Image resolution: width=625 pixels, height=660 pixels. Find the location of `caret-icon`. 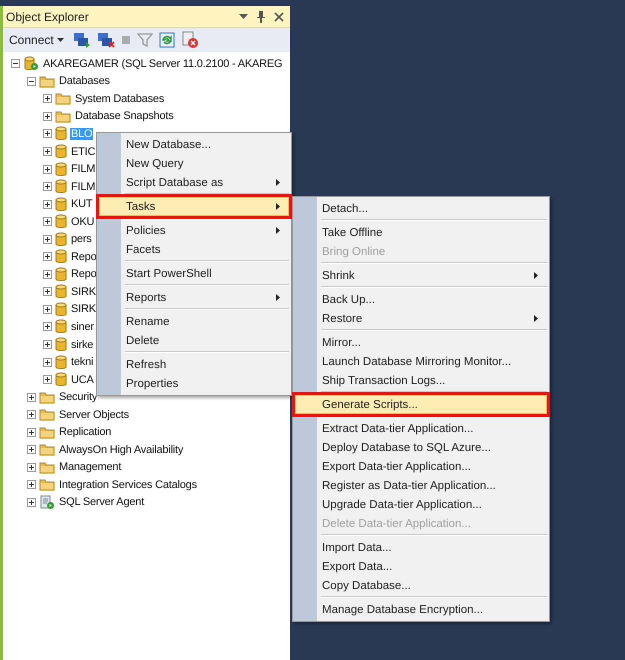

caret-icon is located at coordinates (60, 40).